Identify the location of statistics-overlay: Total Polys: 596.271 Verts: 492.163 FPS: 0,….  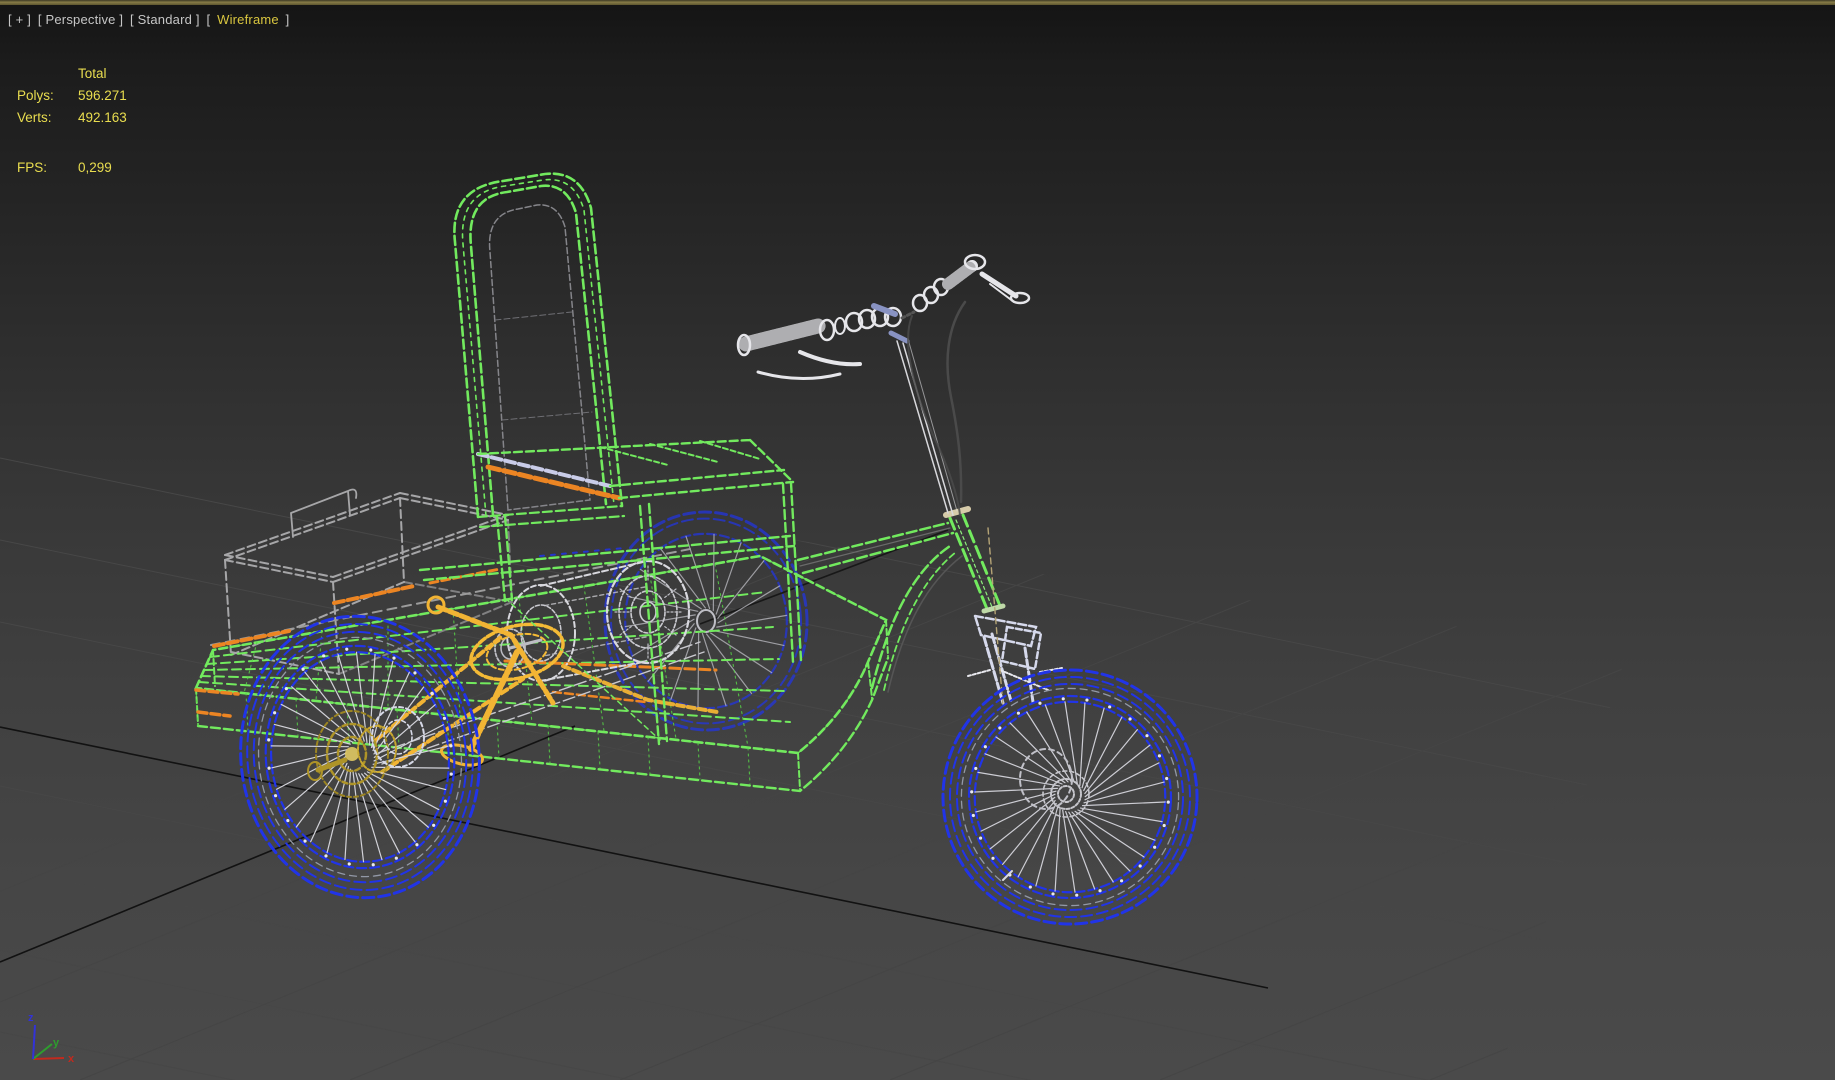
(72, 121).